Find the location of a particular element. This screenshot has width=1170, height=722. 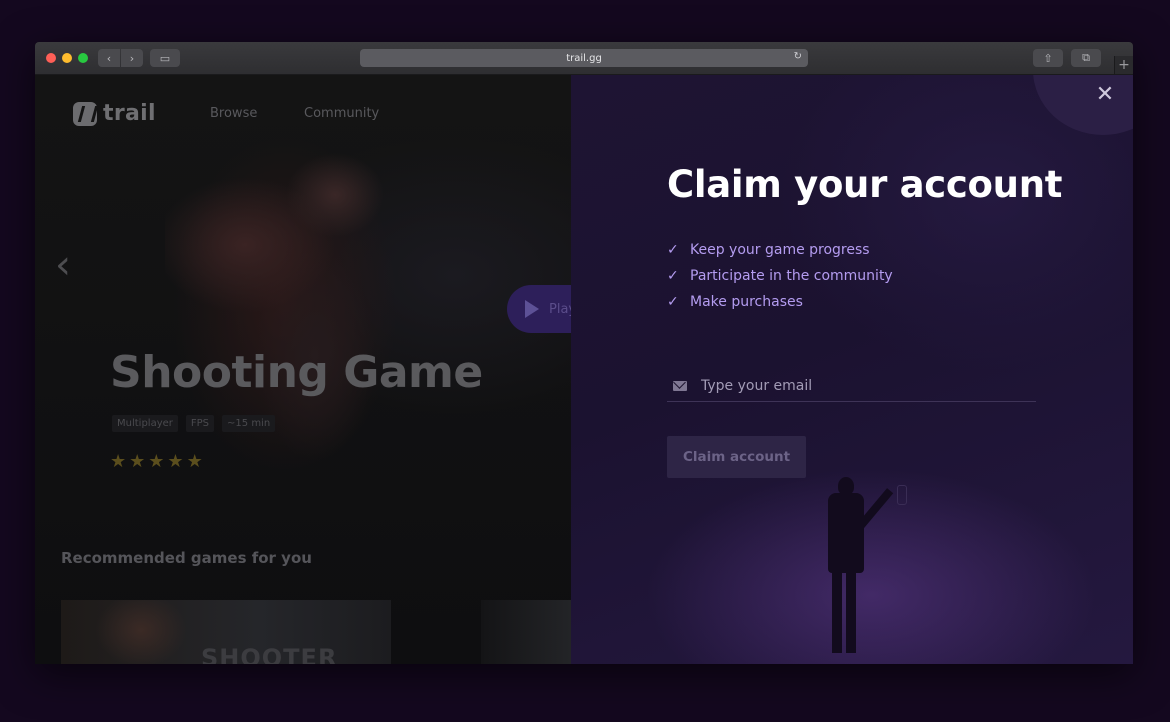

benefit-item: ✓ Participate in the community is located at coordinates (780, 276).